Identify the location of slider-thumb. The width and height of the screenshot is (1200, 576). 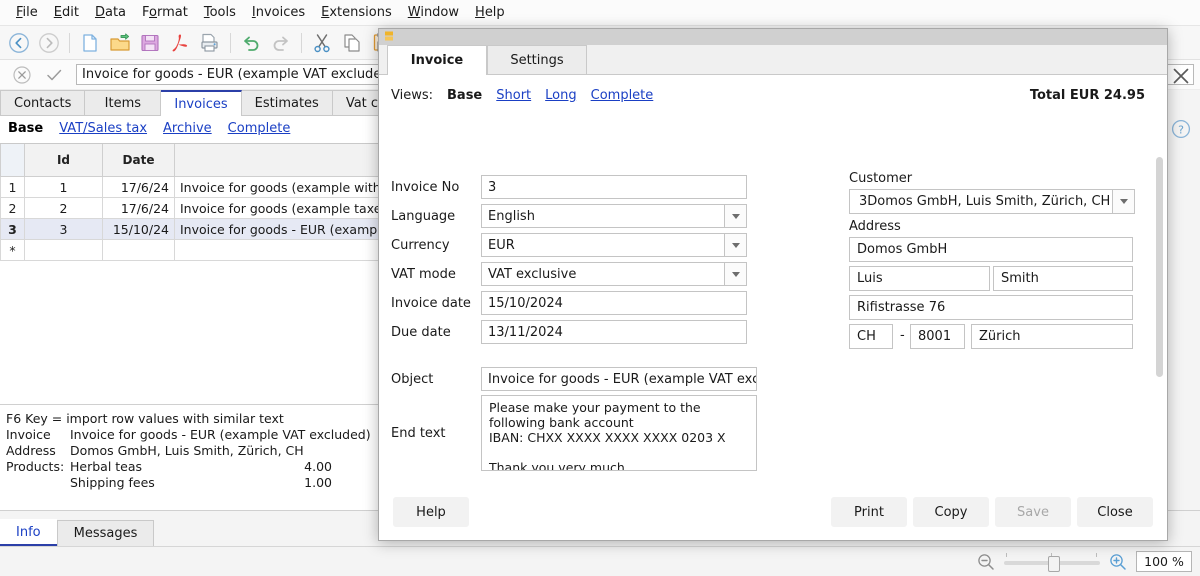
(1054, 563).